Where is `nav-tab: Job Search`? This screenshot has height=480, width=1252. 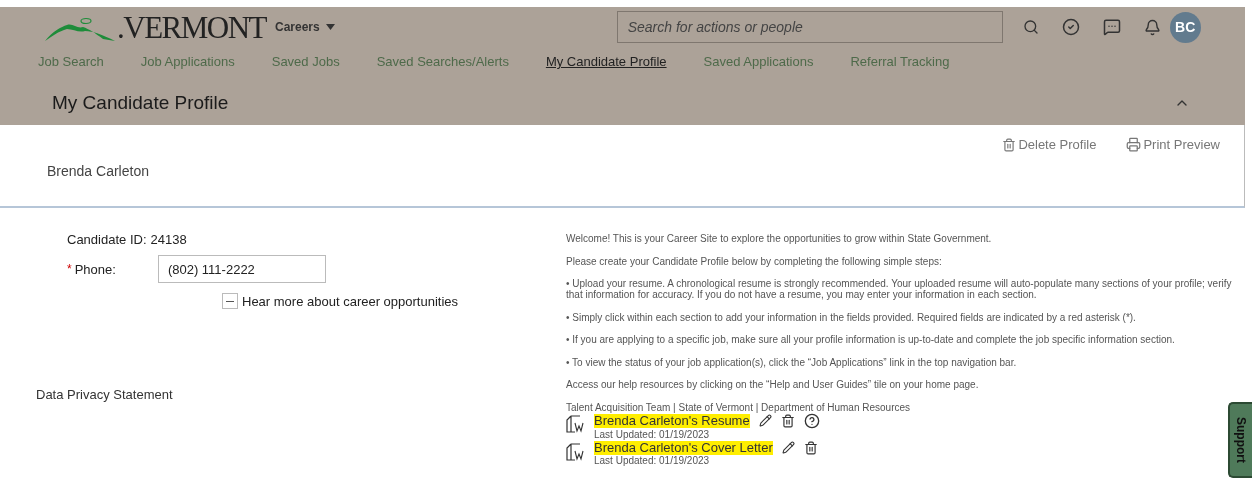
nav-tab: Job Search is located at coordinates (71, 64).